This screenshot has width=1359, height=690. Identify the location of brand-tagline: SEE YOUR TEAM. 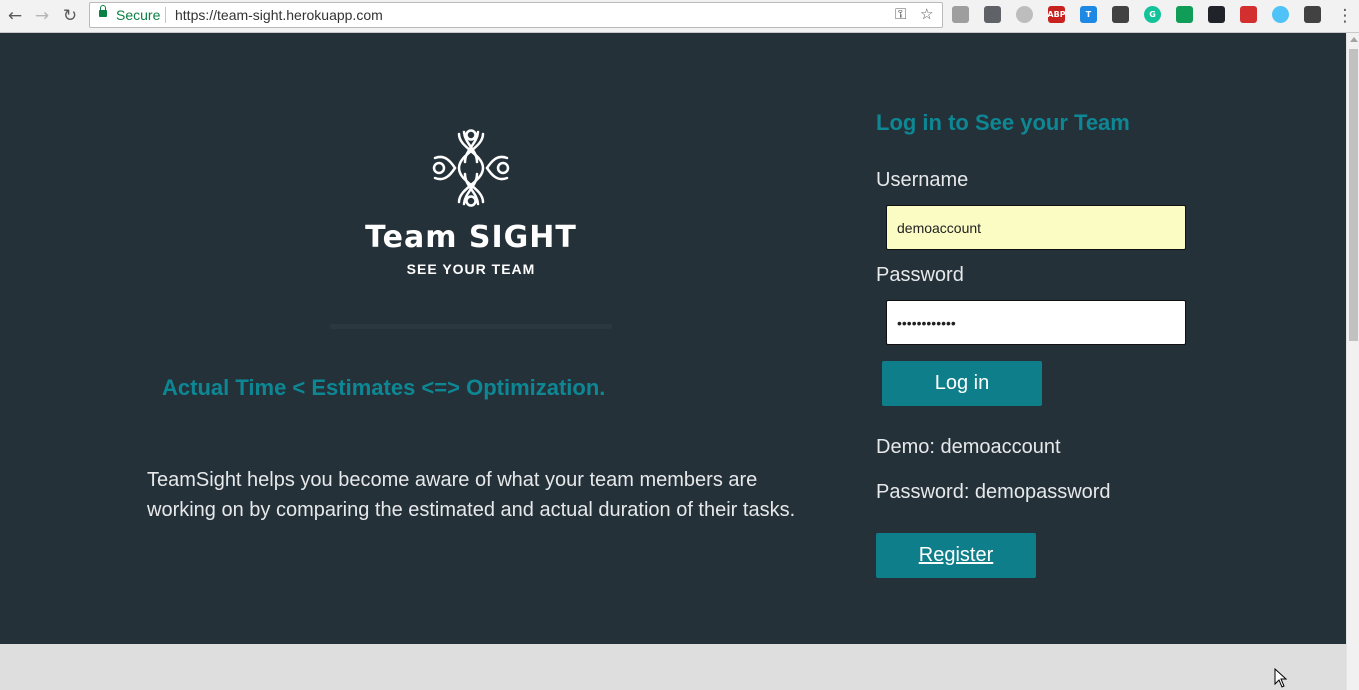
(471, 269).